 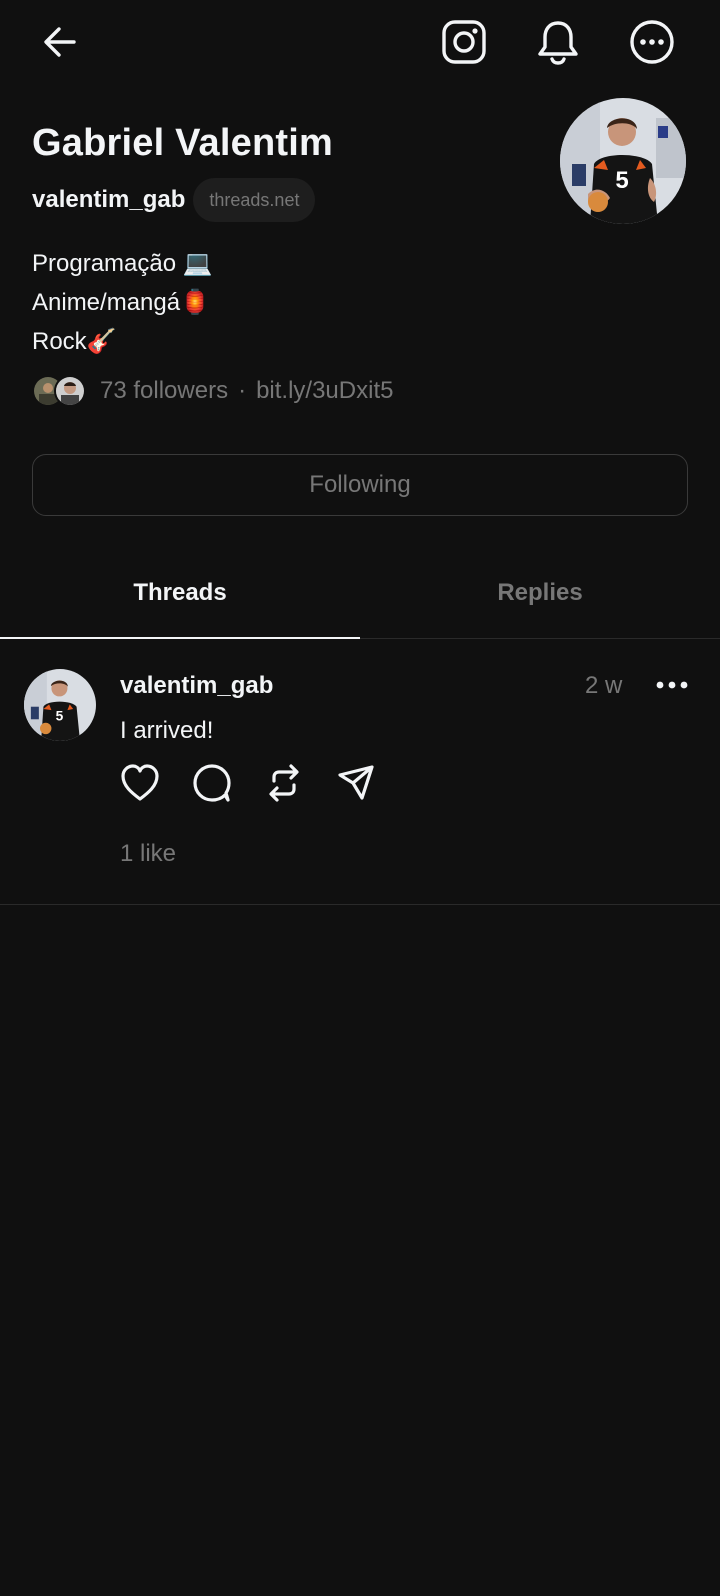 I want to click on profile-tabs: Threads Replies, so click(x=360, y=593).